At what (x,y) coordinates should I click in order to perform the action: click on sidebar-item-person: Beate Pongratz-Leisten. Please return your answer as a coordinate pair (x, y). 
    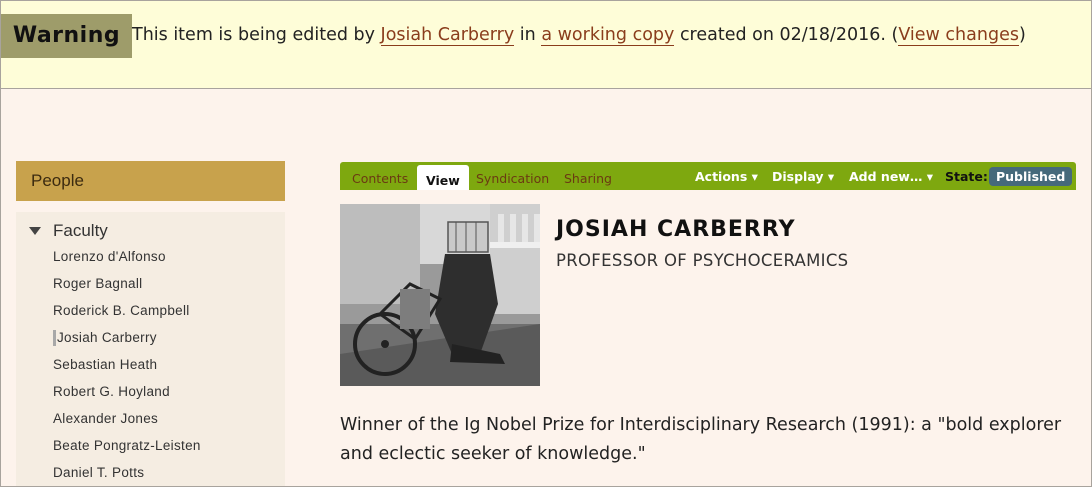
    Looking at the image, I should click on (127, 449).